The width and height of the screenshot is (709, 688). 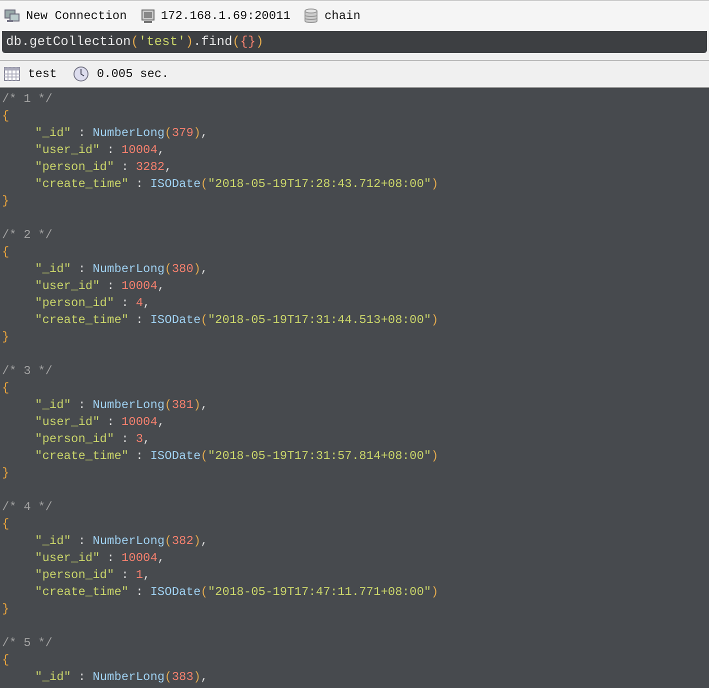 I want to click on query-field: db.getCollection('test').find({}), so click(x=354, y=42).